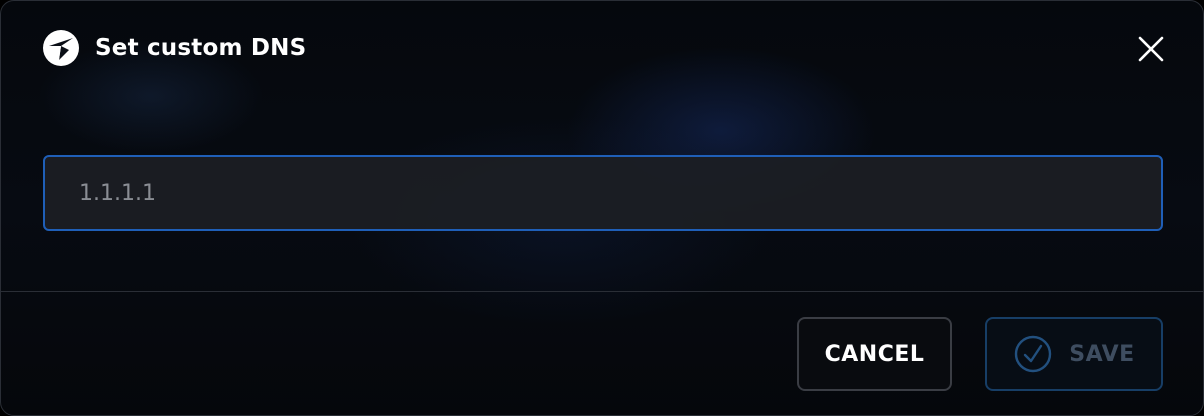 The image size is (1204, 416). What do you see at coordinates (61, 48) in the screenshot?
I see `app-logo-icon` at bounding box center [61, 48].